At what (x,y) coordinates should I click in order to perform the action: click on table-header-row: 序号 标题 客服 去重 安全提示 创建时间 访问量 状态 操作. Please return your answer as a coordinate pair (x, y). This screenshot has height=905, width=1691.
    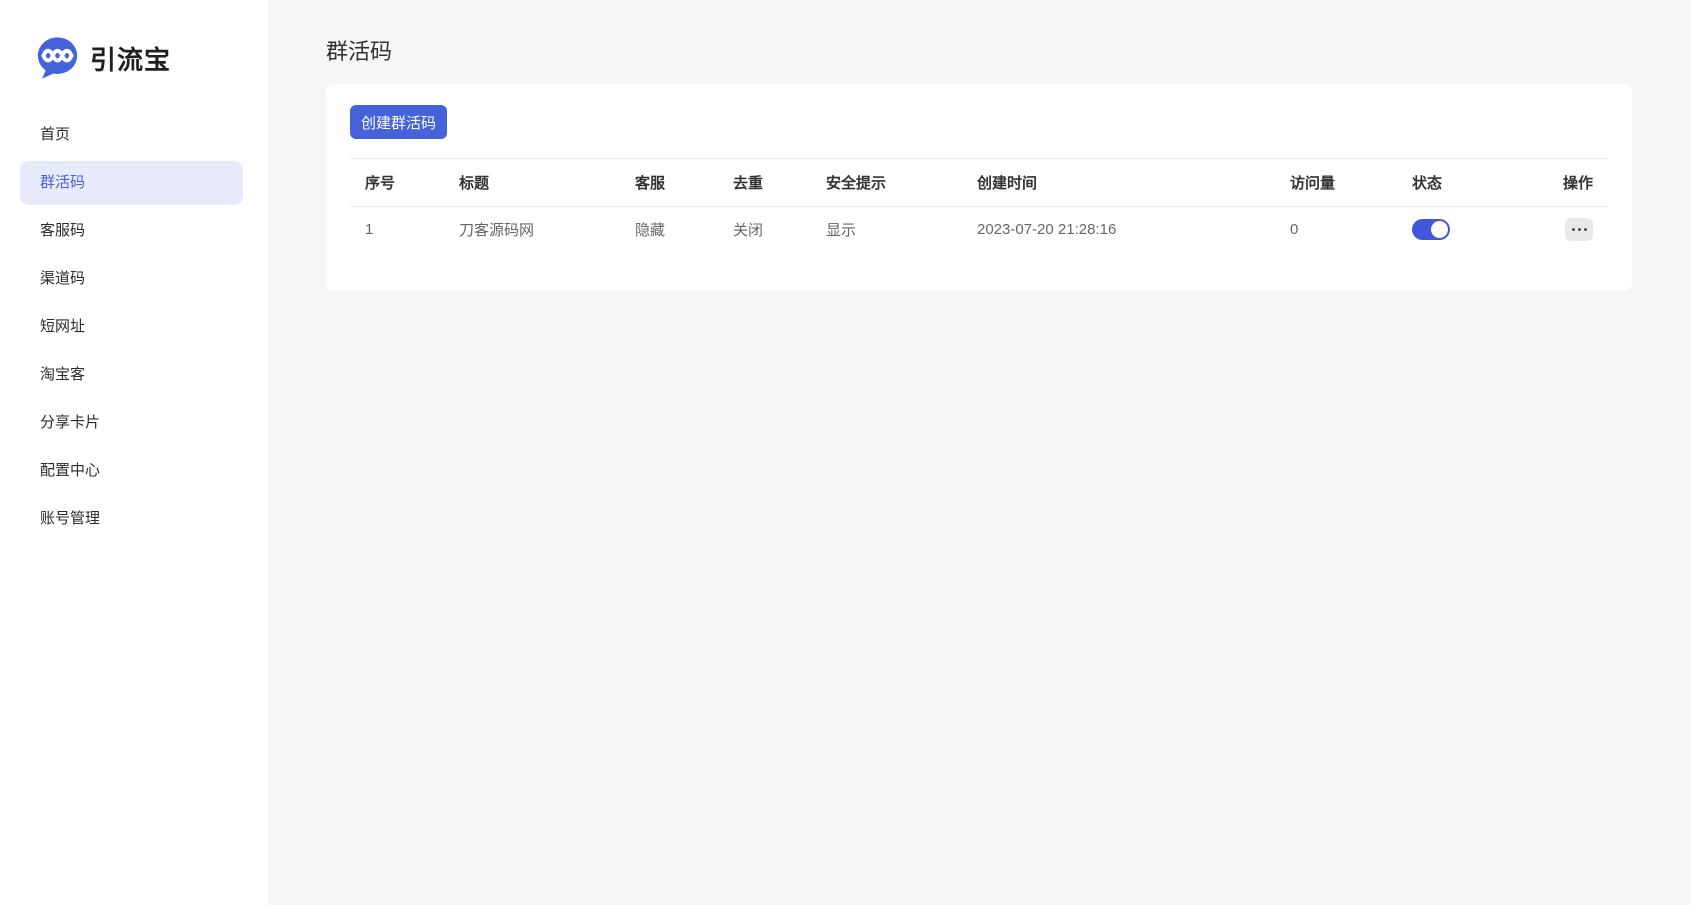
    Looking at the image, I should click on (978, 182).